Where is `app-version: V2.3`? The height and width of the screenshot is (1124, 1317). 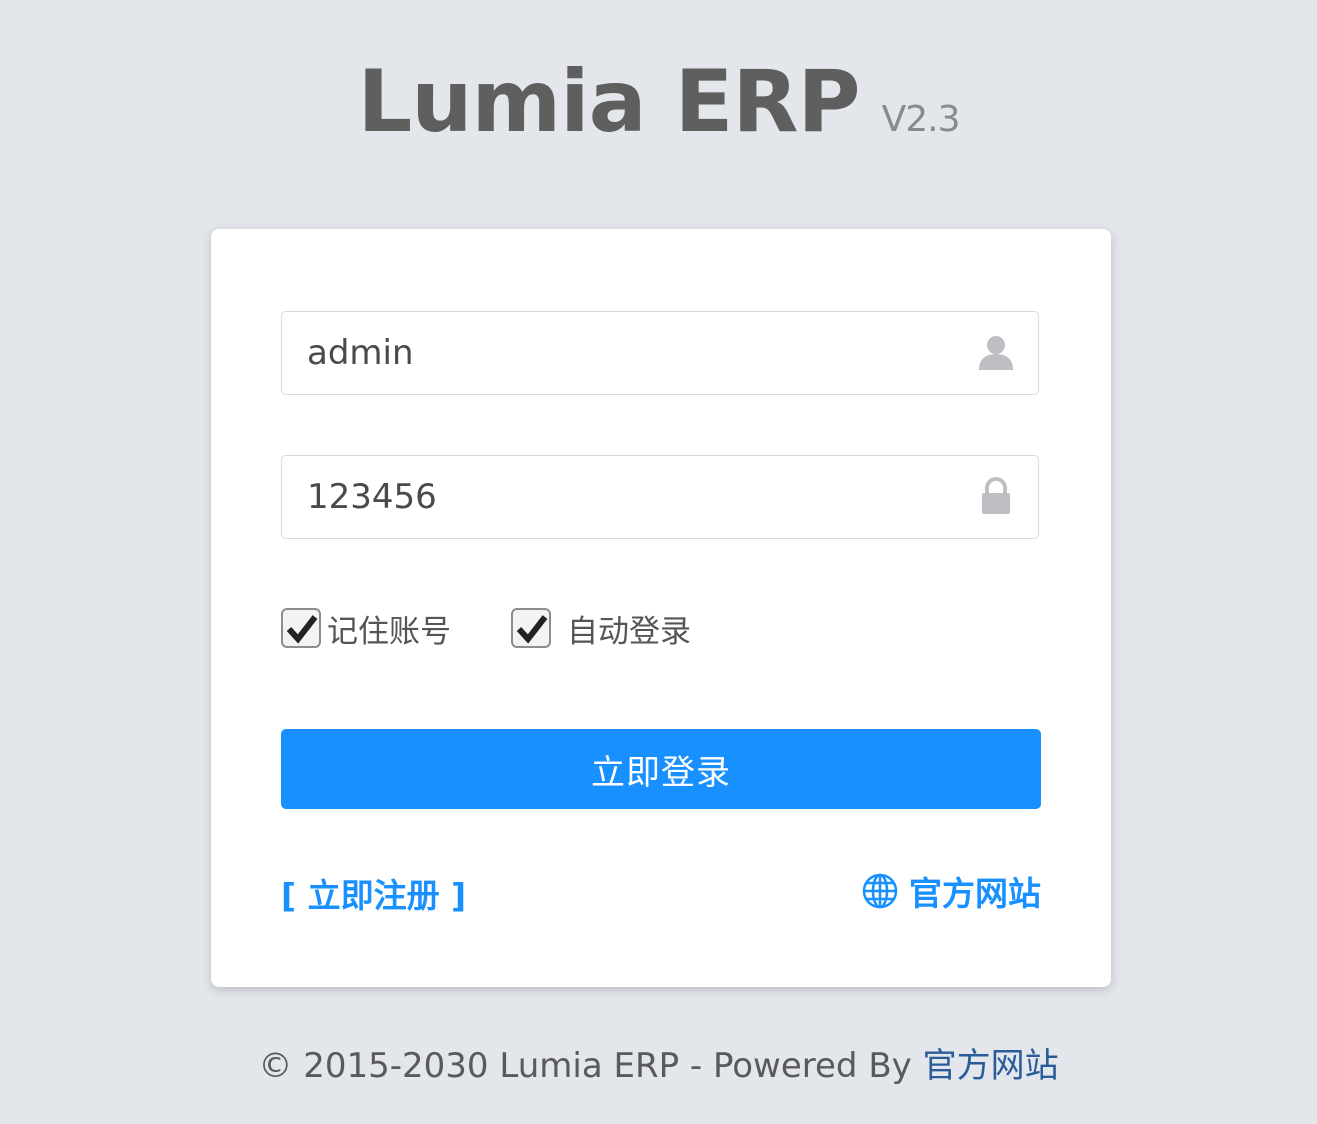 app-version: V2.3 is located at coordinates (921, 119).